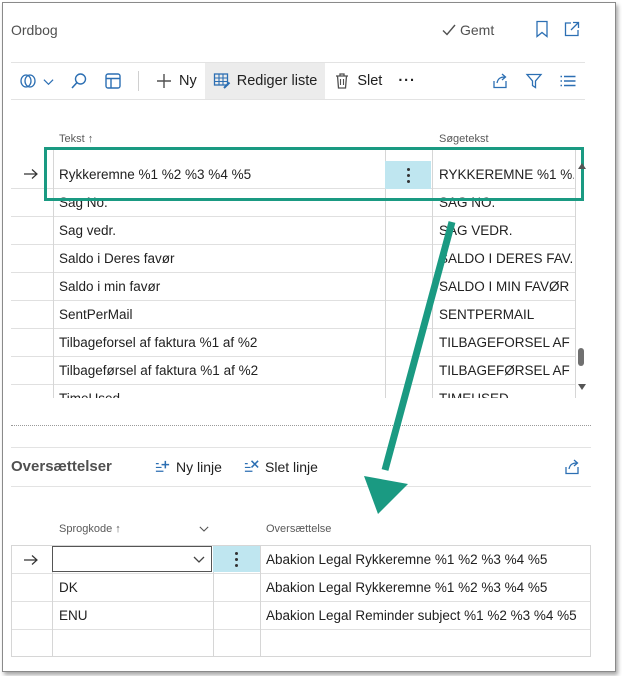  What do you see at coordinates (132, 559) in the screenshot?
I see `language-code-select` at bounding box center [132, 559].